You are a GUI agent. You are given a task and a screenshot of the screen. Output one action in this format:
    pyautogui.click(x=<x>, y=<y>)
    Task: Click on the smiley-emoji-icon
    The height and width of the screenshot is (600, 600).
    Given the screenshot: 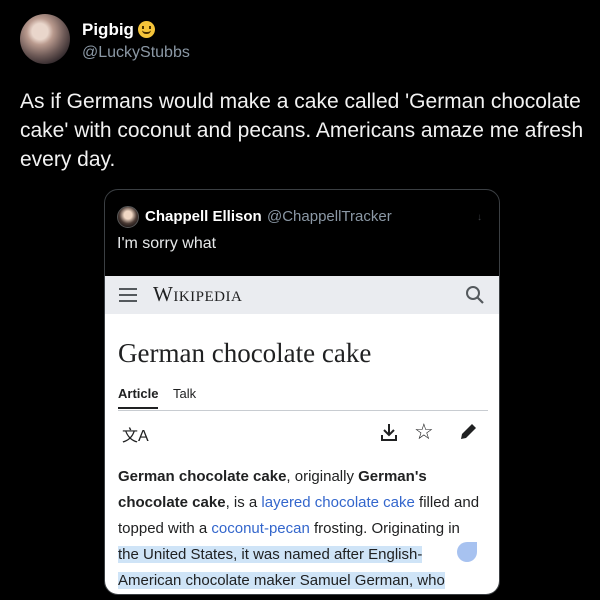 What is the action you would take?
    pyautogui.click(x=146, y=29)
    